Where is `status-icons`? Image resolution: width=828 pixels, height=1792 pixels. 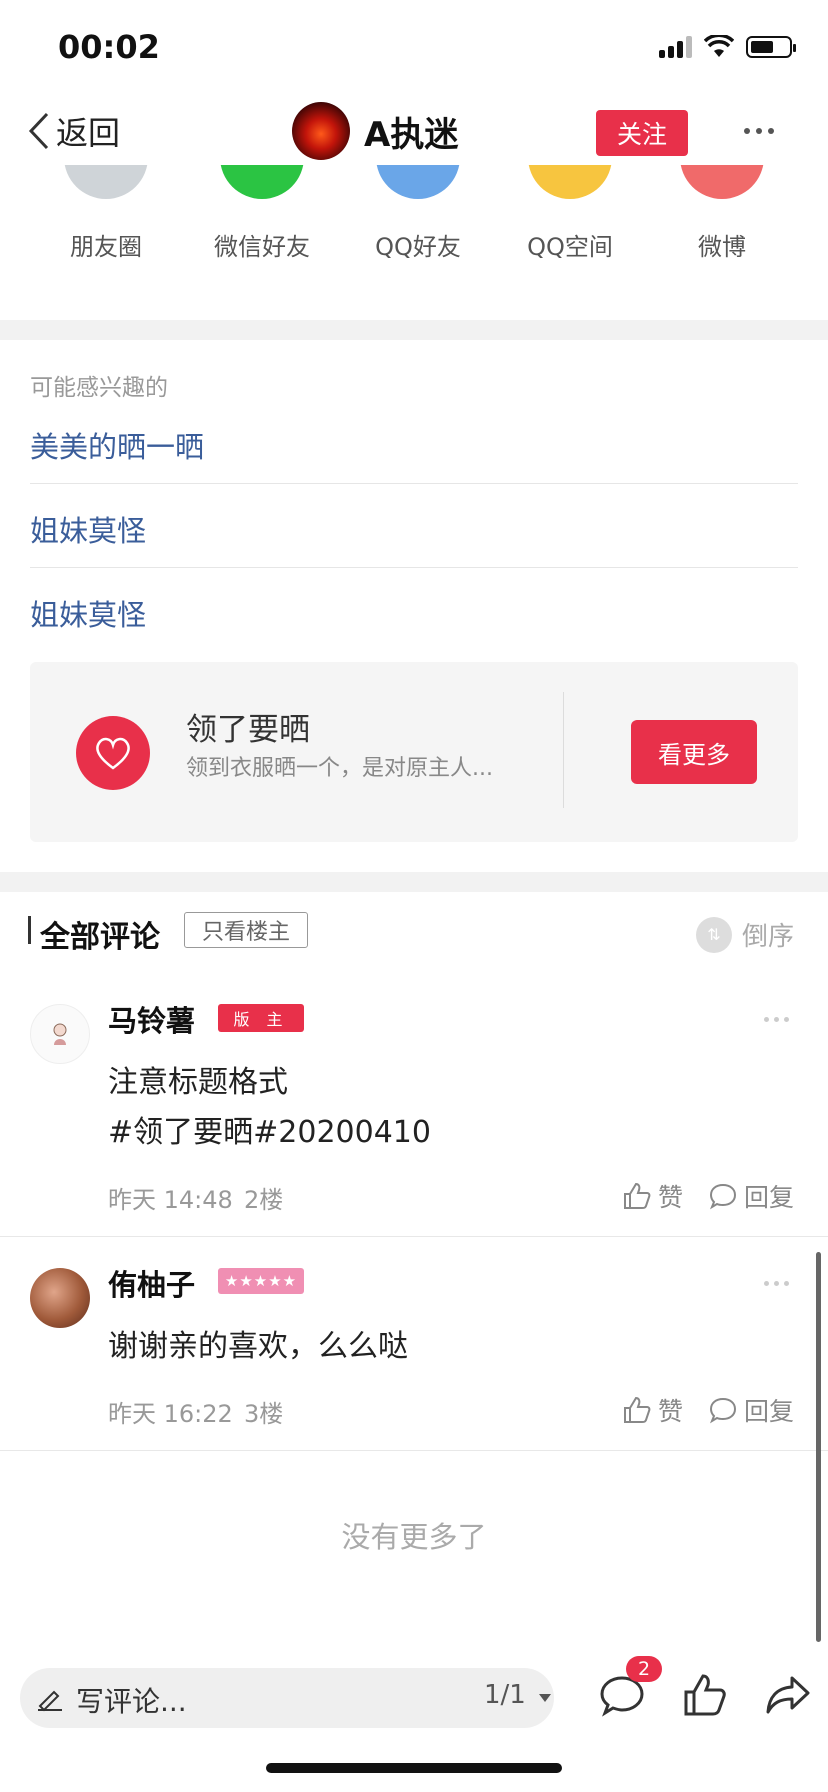 status-icons is located at coordinates (727, 47).